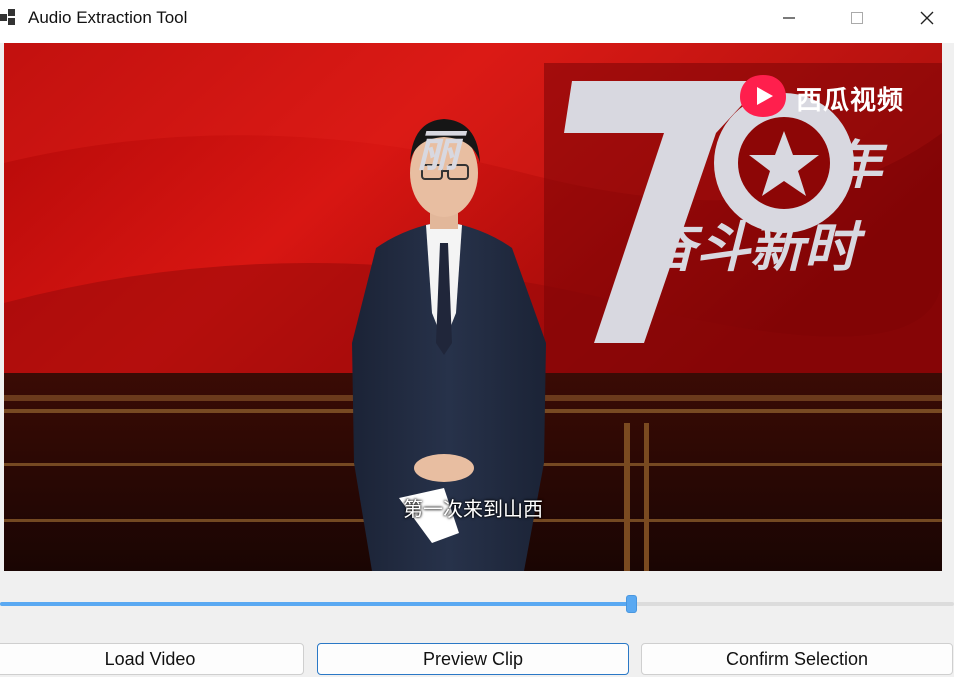  I want to click on minimize-icon, so click(789, 17).